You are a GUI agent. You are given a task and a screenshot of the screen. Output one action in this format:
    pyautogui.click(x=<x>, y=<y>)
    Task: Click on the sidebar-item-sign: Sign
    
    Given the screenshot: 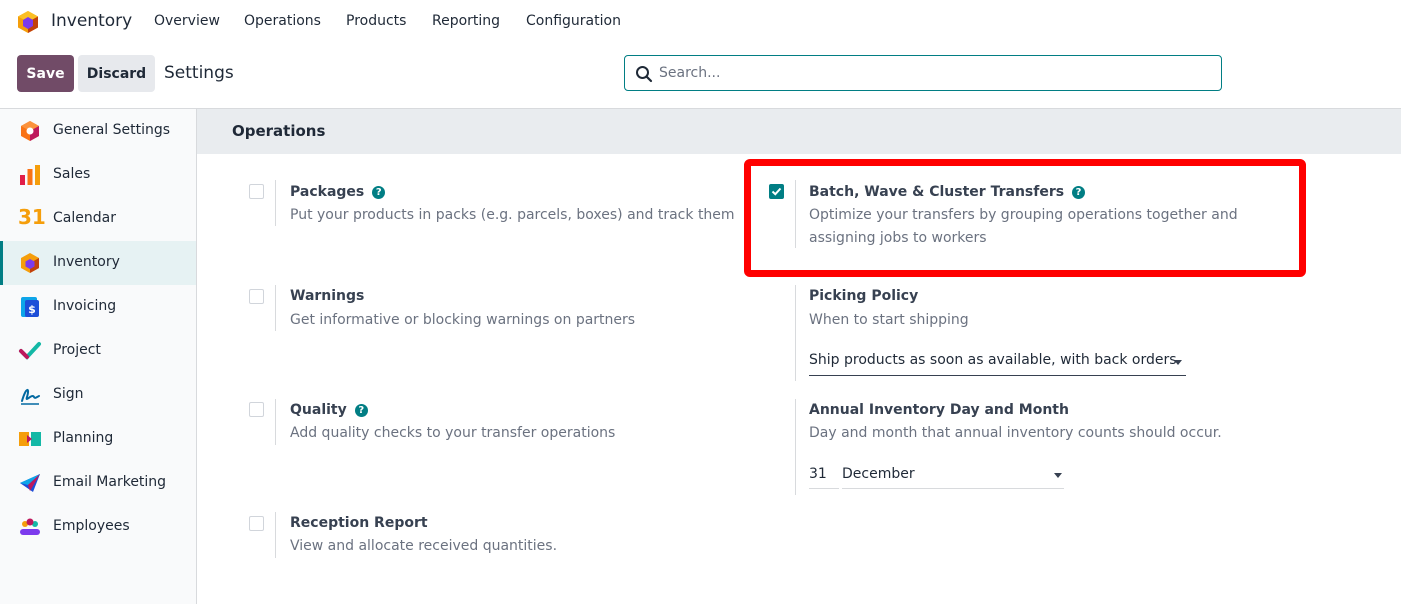 What is the action you would take?
    pyautogui.click(x=98, y=395)
    